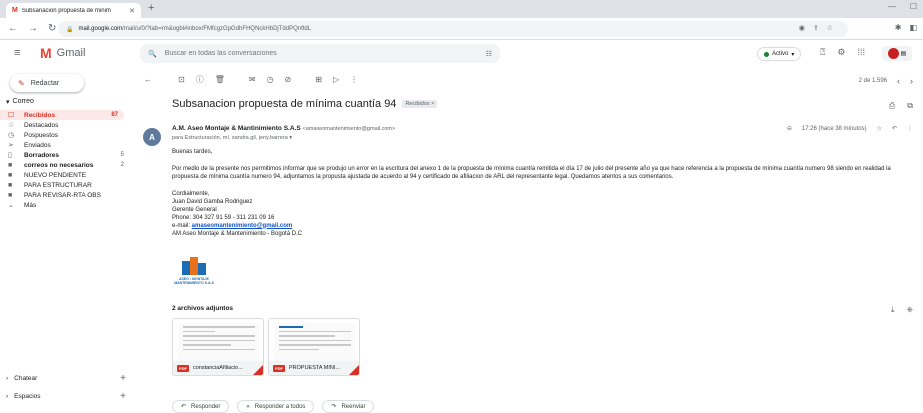 The width and height of the screenshot is (923, 413). What do you see at coordinates (66, 378) in the screenshot?
I see `sidebar-chat-section: › Chatear +` at bounding box center [66, 378].